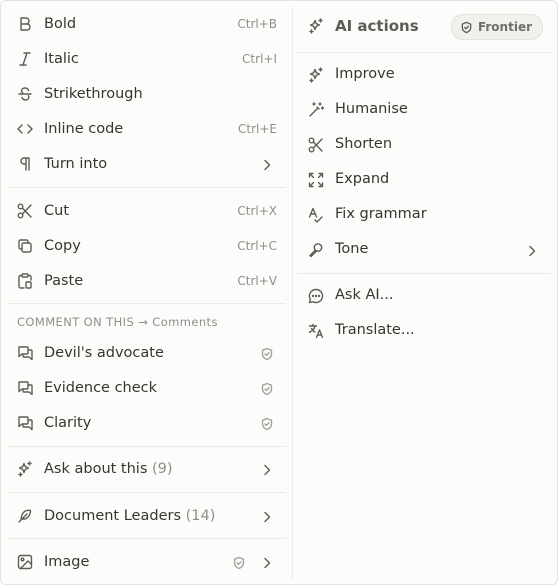 The image size is (558, 585). What do you see at coordinates (259, 59) in the screenshot?
I see `shortcut-label: Ctrl+I` at bounding box center [259, 59].